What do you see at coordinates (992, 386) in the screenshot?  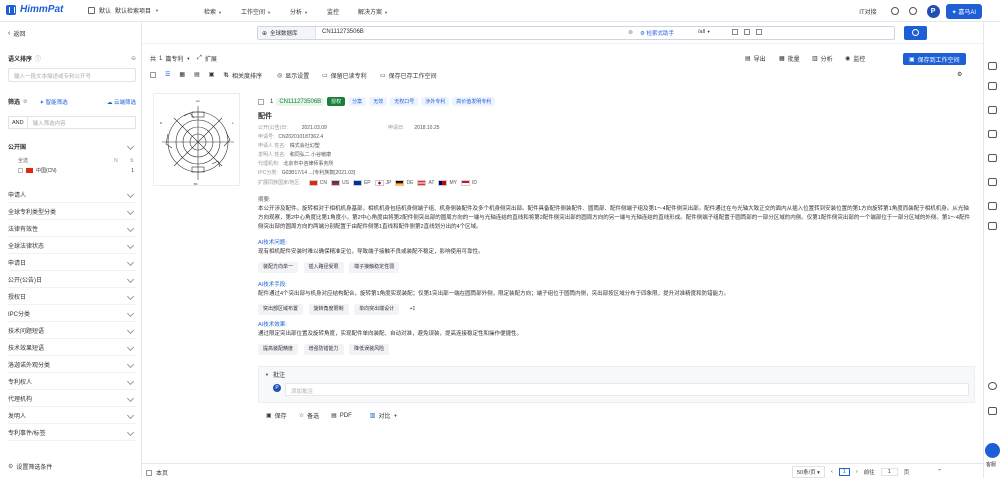 I see `clock-icon` at bounding box center [992, 386].